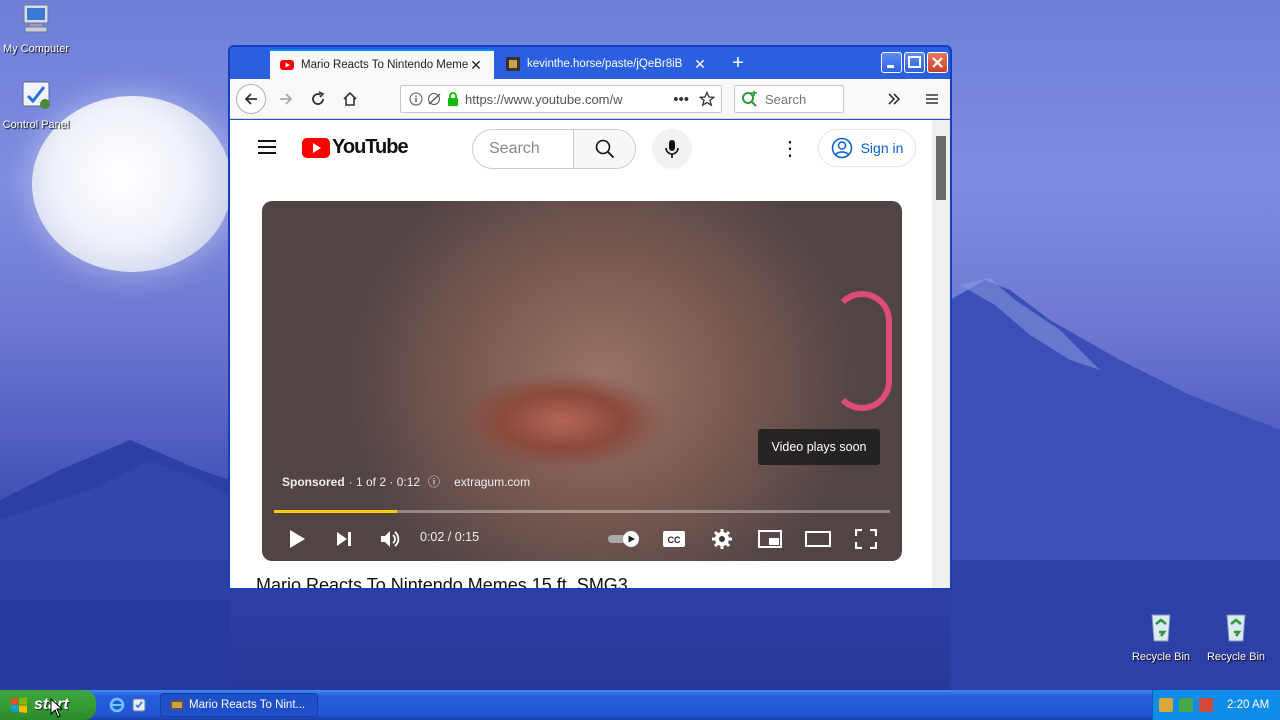 The image size is (1280, 720). I want to click on address-bar: https://www.youtube.com/w •••, so click(561, 99).